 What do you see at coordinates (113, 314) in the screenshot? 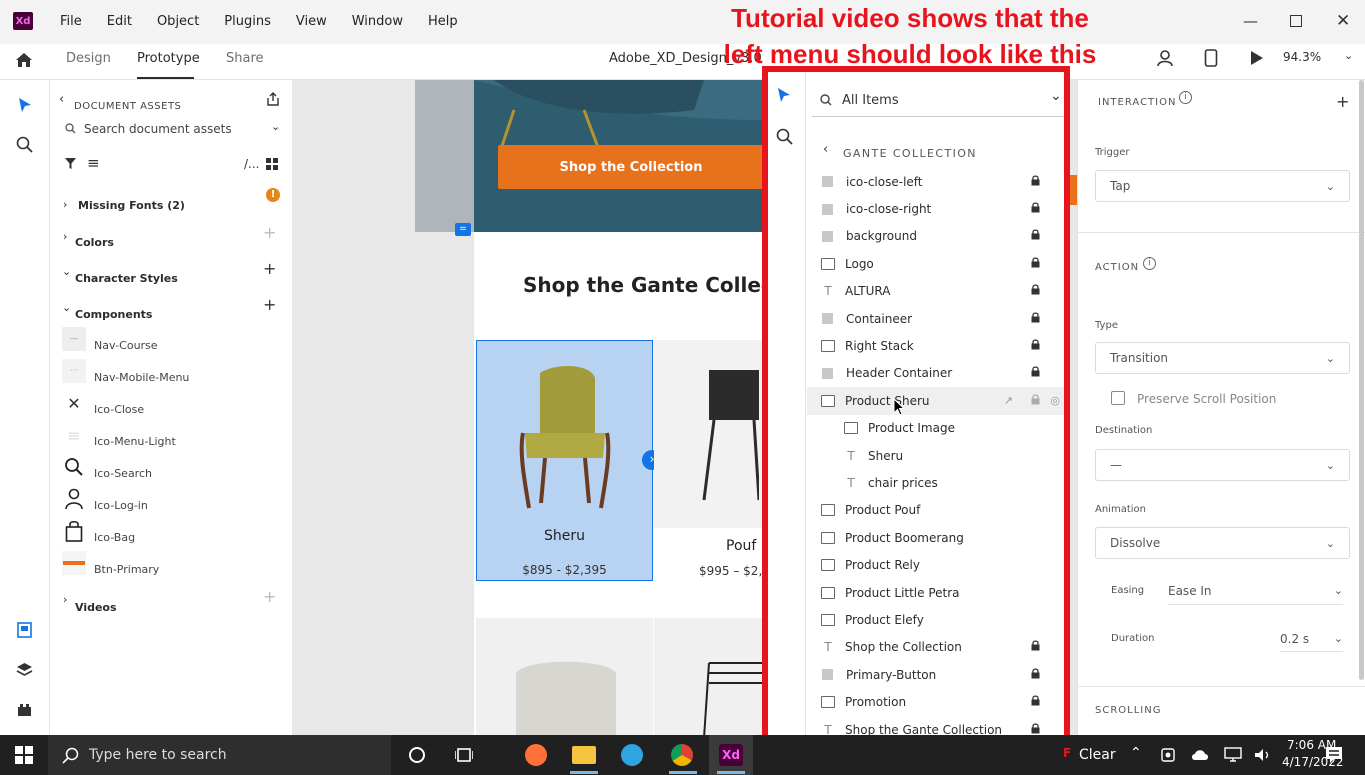
I see `components-section: Components` at bounding box center [113, 314].